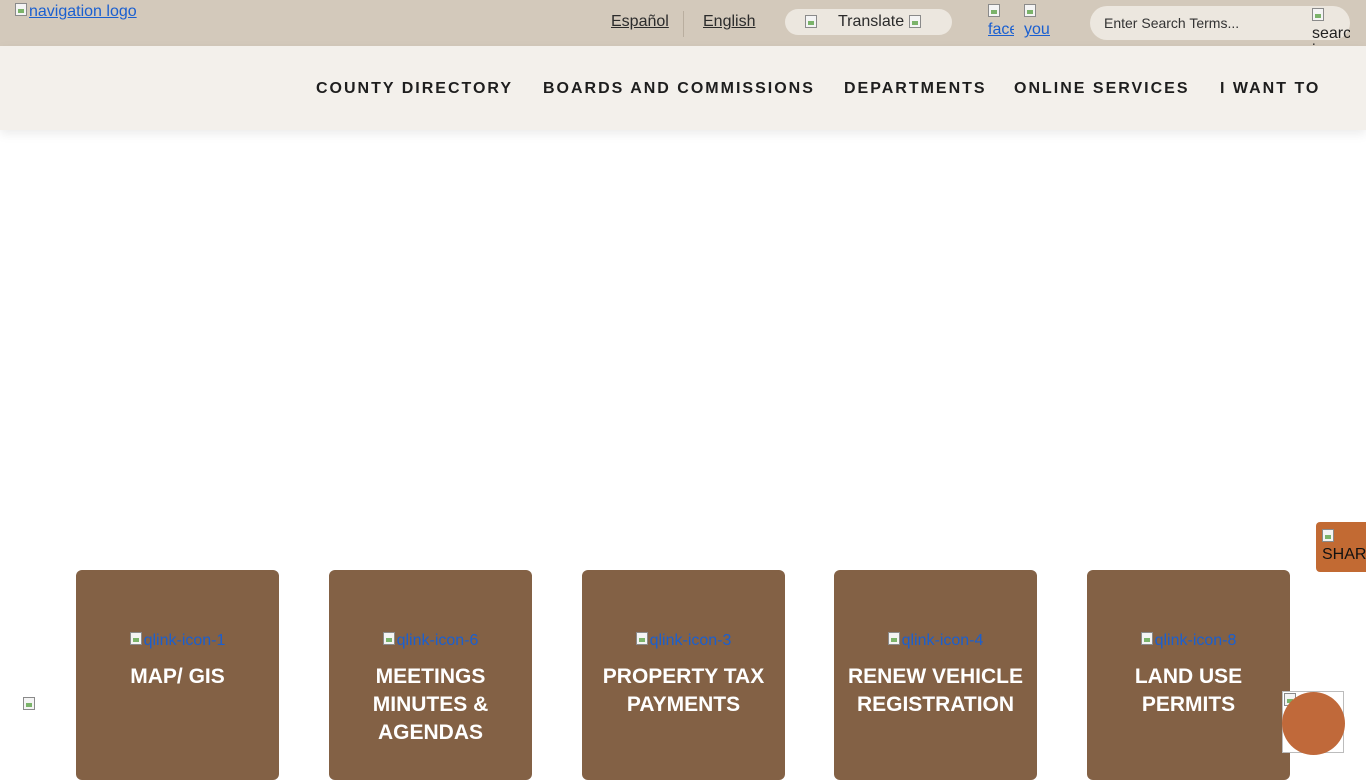 This screenshot has height=780, width=1366. Describe the element at coordinates (29, 703) in the screenshot. I see `accessibility-icon` at that location.